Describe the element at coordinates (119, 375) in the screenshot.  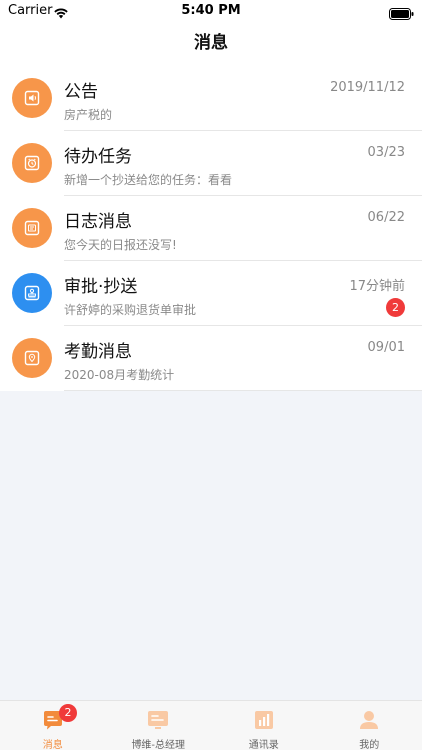
I see `message-preview: 2020-08月考勤统计` at that location.